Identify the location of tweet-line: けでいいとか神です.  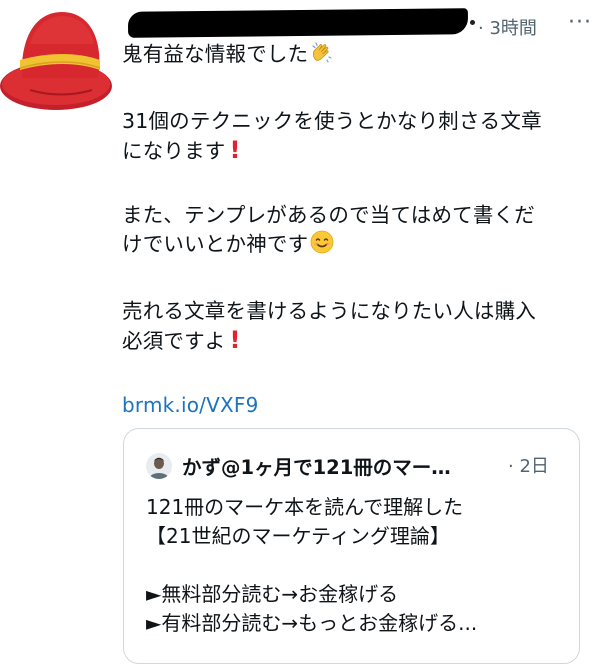
(357, 246).